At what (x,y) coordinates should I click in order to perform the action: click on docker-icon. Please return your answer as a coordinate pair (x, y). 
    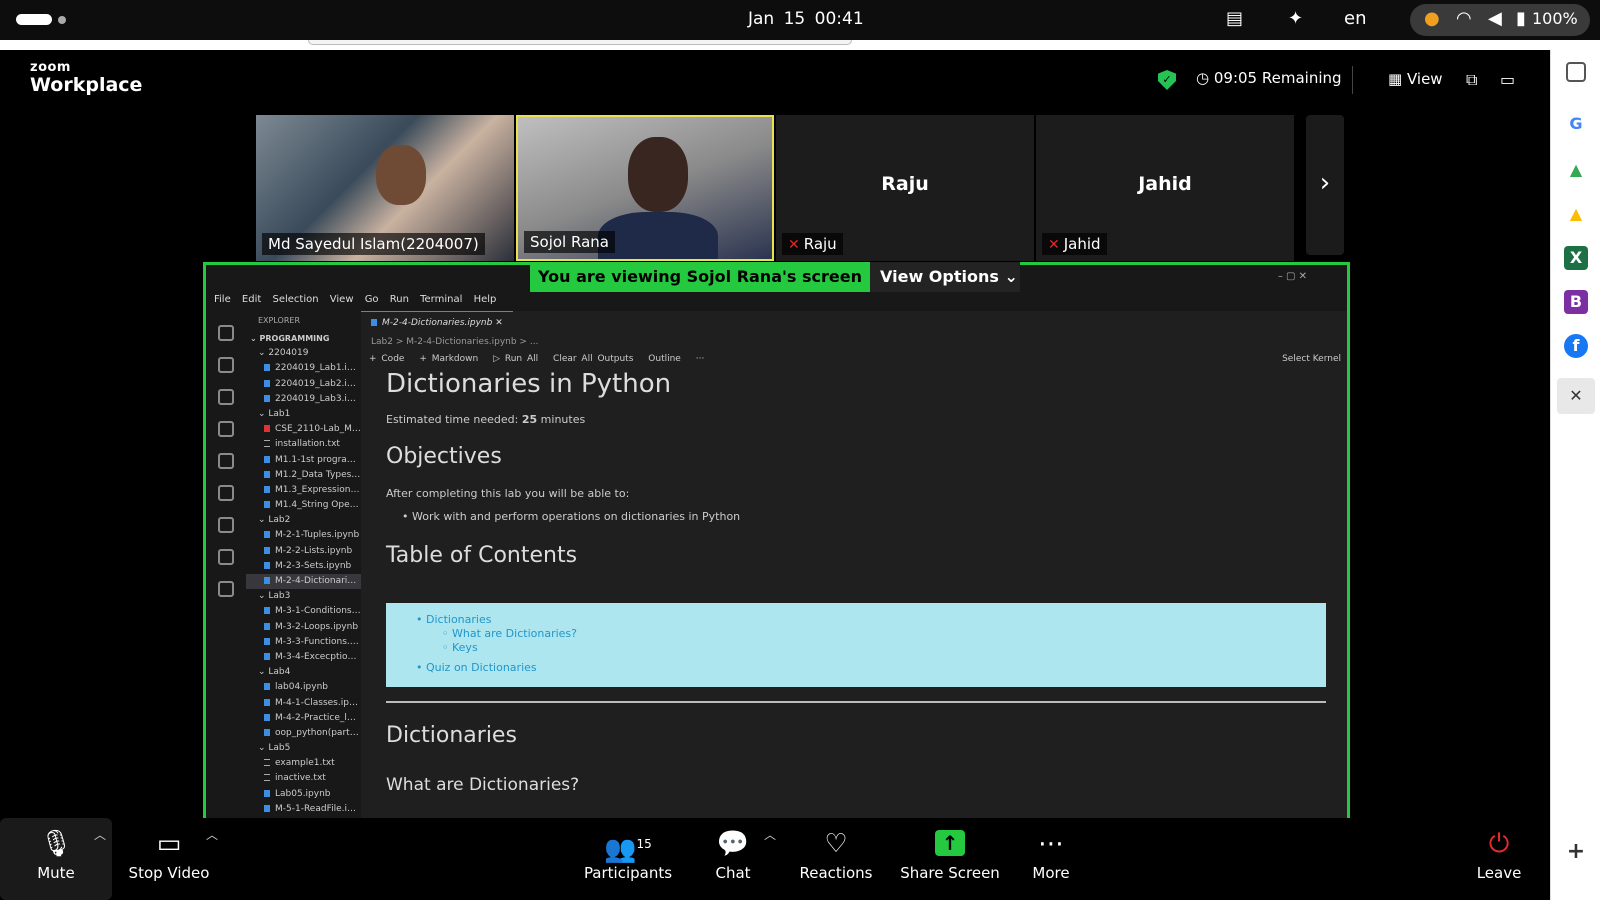
    Looking at the image, I should click on (226, 557).